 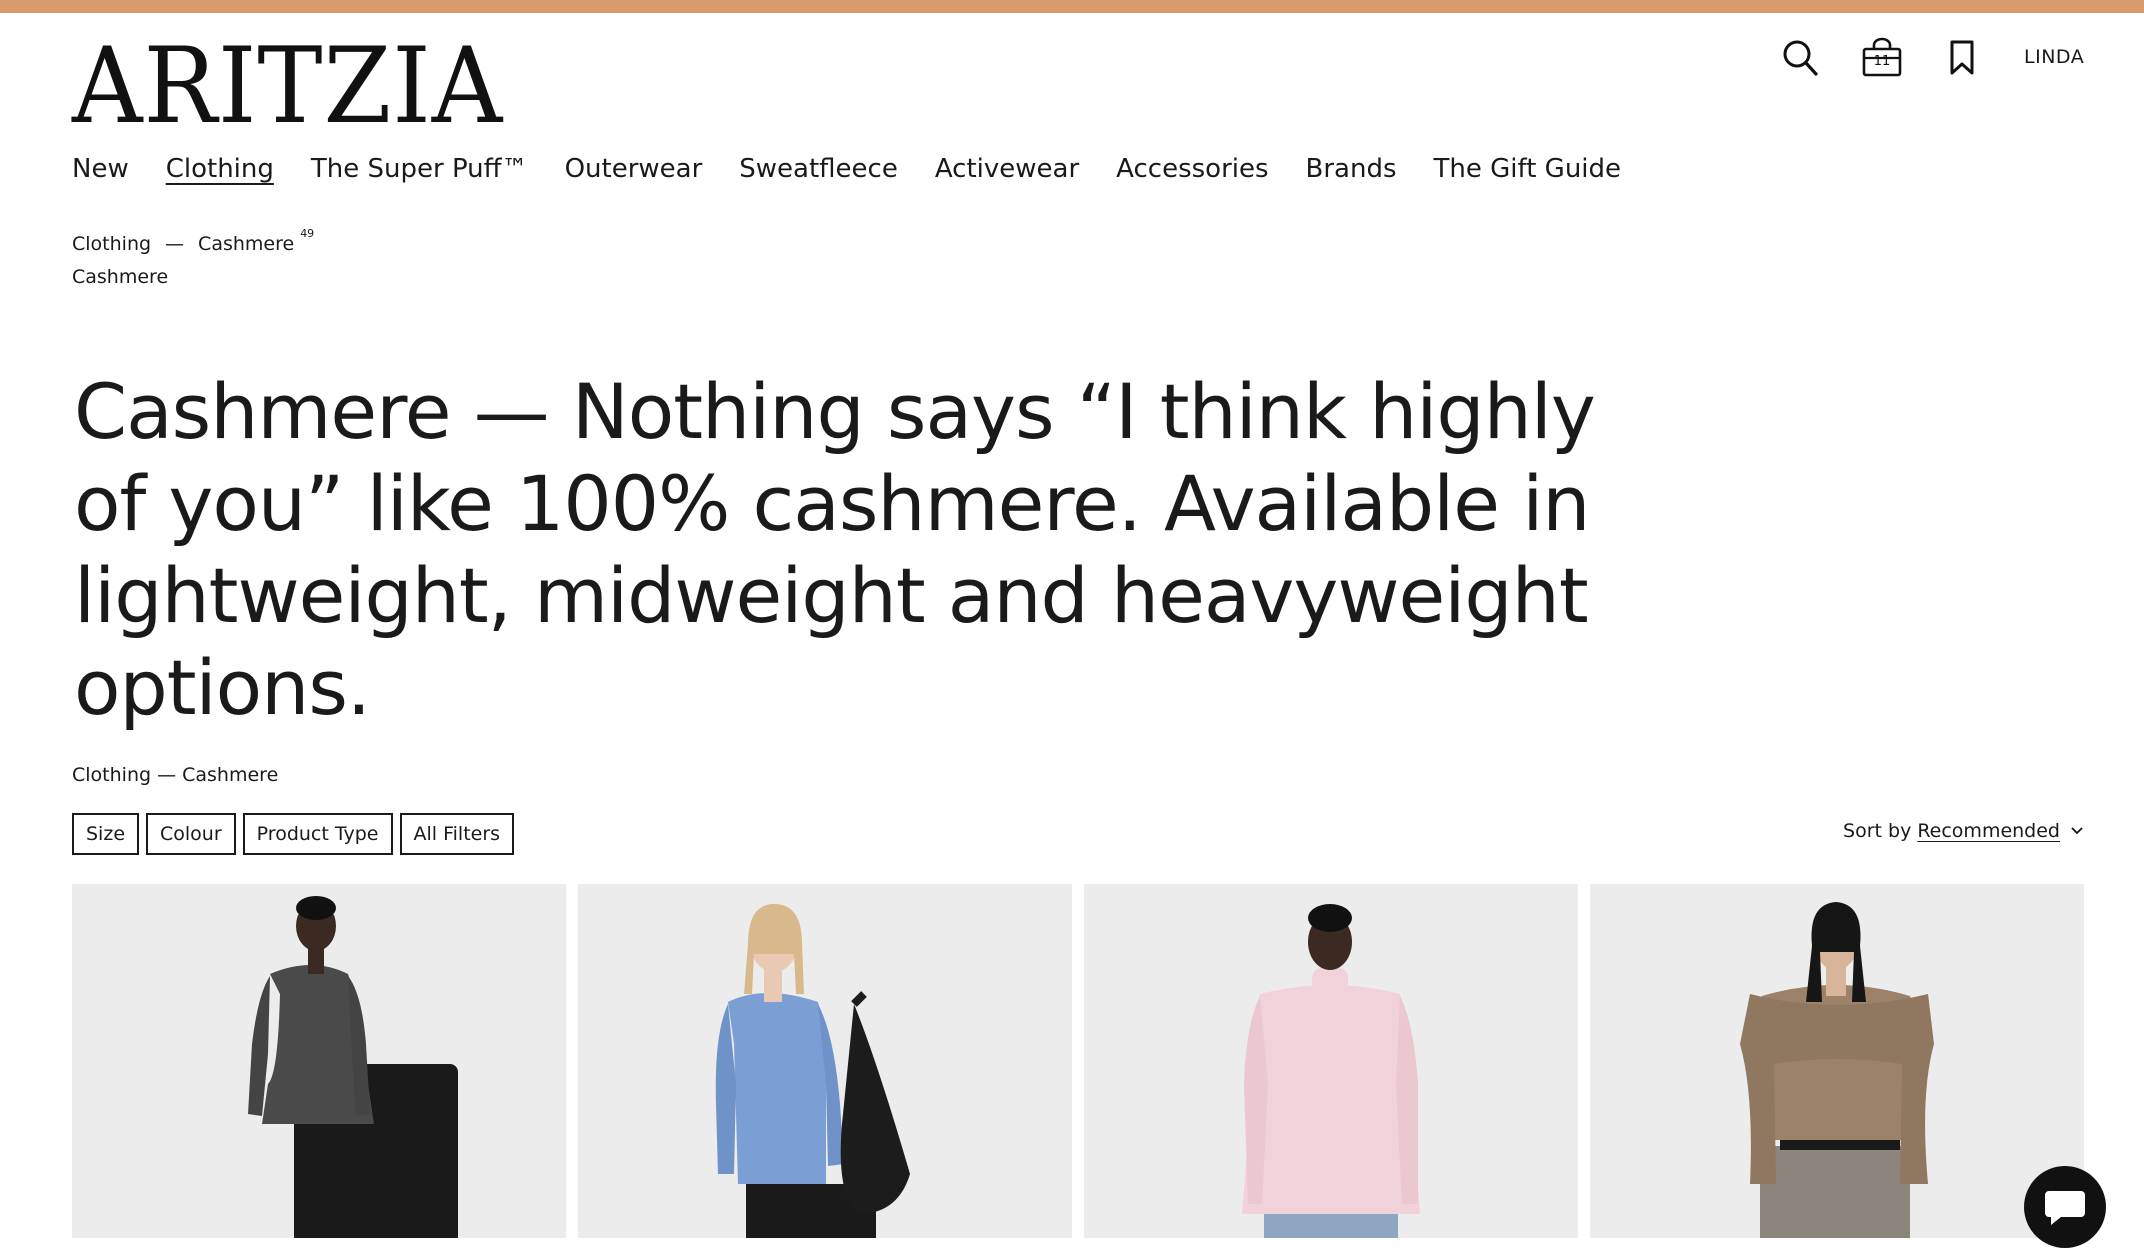 I want to click on product-image-cardigan, so click(x=319, y=1061).